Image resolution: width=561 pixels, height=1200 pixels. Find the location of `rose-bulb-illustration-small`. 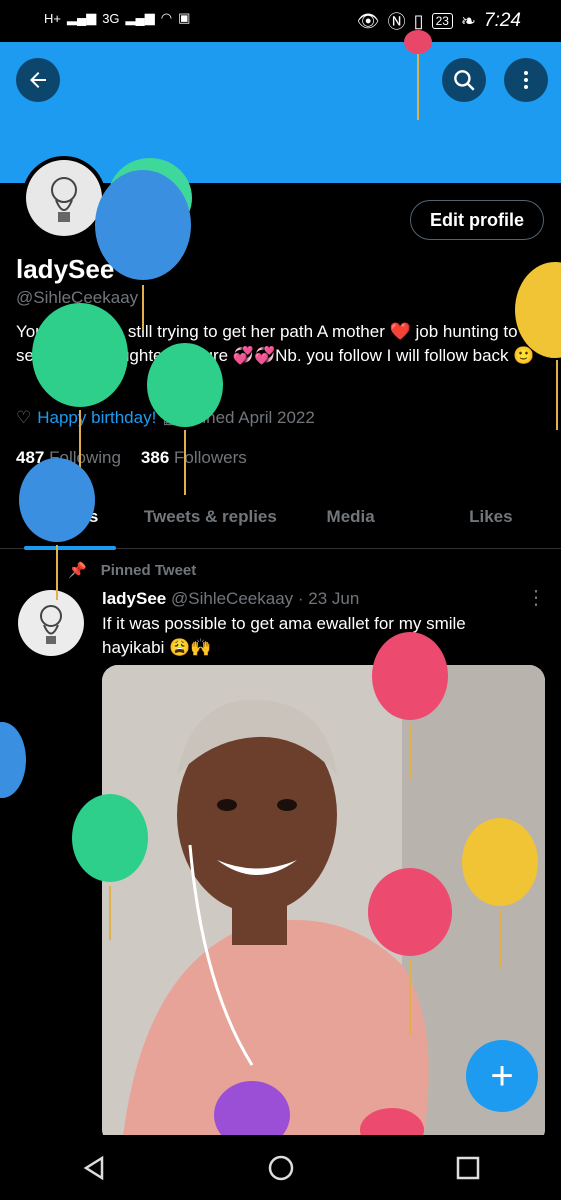

rose-bulb-illustration-small is located at coordinates (51, 624).